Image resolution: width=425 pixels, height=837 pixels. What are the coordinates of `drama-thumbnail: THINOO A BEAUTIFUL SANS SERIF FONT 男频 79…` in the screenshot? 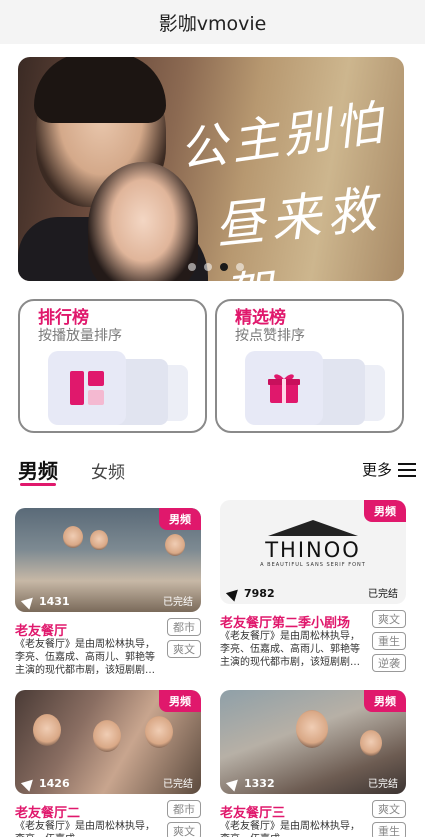 It's located at (313, 552).